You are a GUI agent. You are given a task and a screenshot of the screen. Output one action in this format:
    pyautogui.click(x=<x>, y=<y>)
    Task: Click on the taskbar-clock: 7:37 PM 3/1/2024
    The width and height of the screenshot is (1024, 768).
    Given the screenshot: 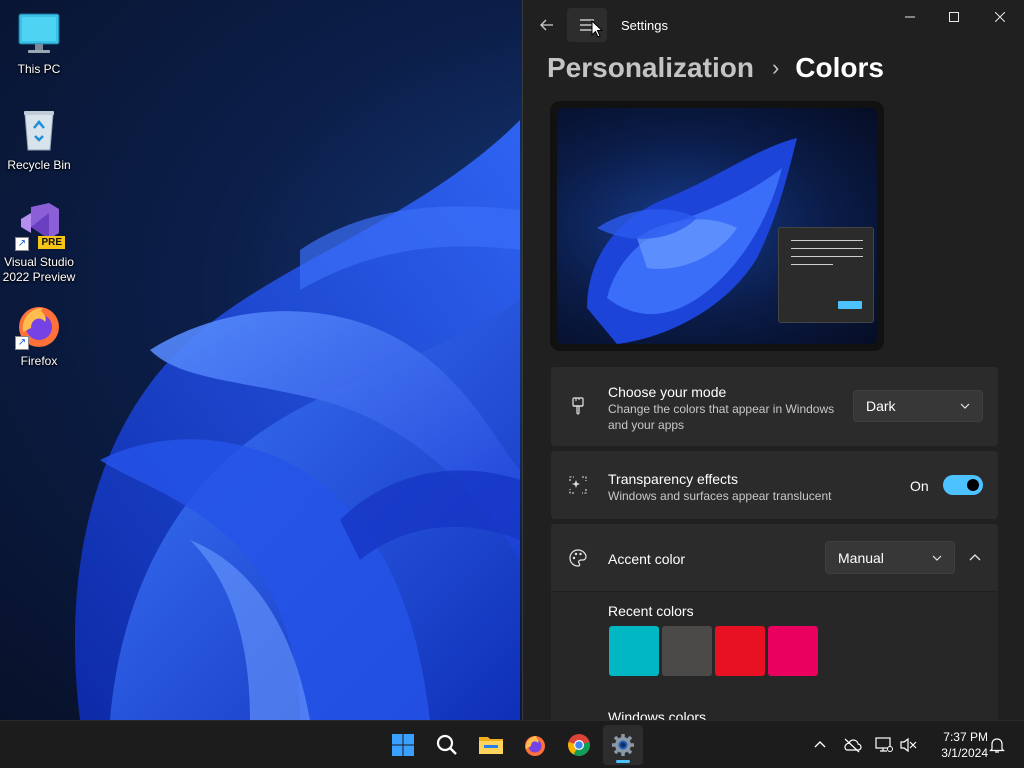 What is the action you would take?
    pyautogui.click(x=956, y=745)
    